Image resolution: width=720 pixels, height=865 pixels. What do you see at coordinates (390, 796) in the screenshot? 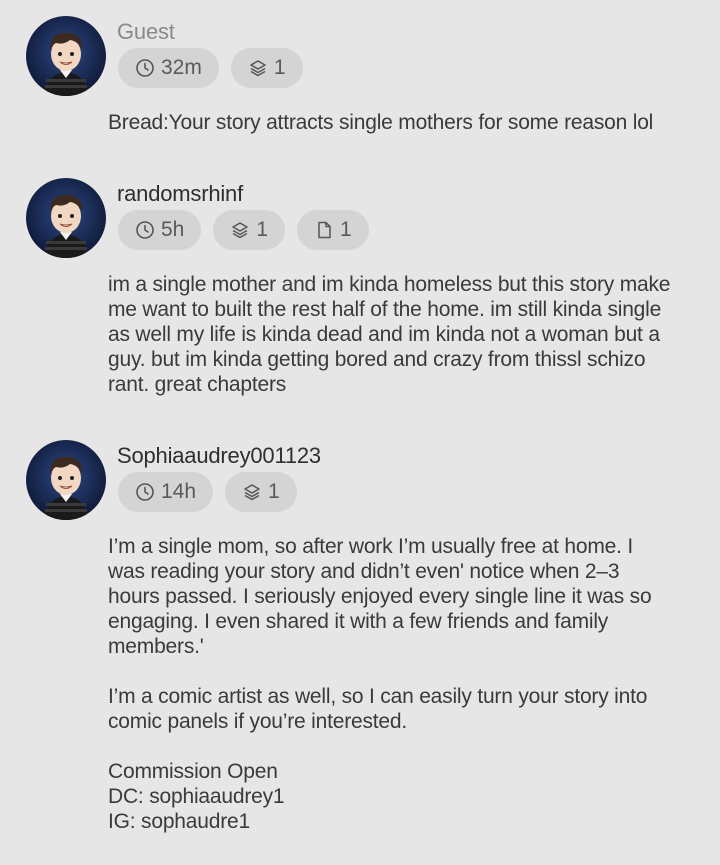
I see `comment-paragraph: DC: sophiaaudrey1` at bounding box center [390, 796].